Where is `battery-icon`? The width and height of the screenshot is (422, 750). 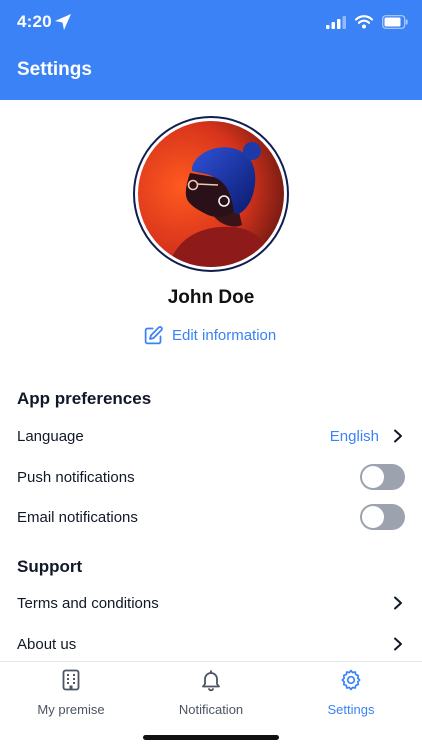 battery-icon is located at coordinates (395, 22).